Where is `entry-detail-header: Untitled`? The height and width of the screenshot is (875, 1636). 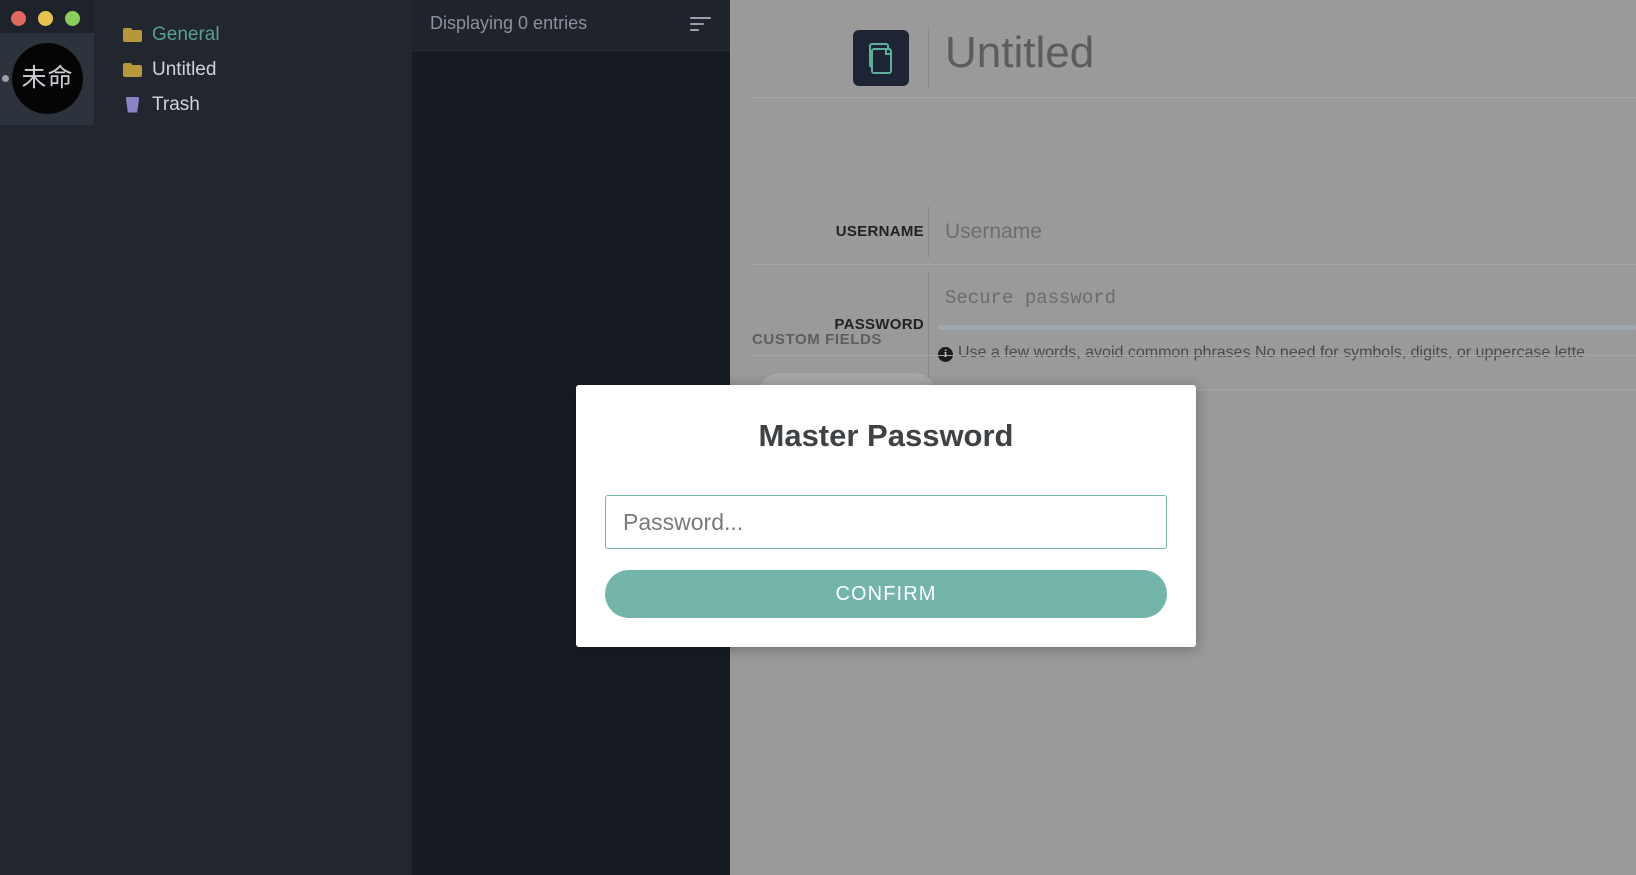 entry-detail-header: Untitled is located at coordinates (1183, 49).